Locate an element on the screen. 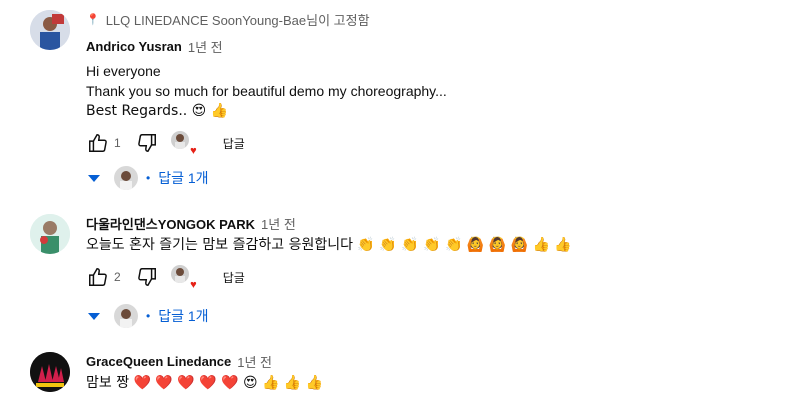 The height and width of the screenshot is (407, 804). pin-icon: 📍 is located at coordinates (93, 19).